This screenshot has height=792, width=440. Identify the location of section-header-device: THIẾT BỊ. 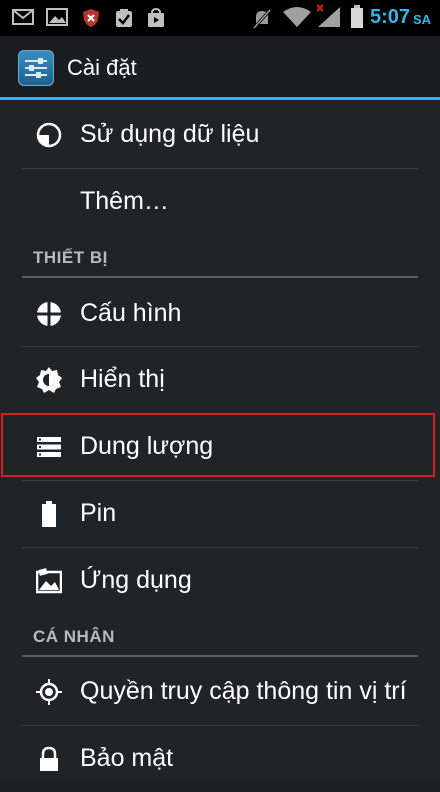
(70, 257).